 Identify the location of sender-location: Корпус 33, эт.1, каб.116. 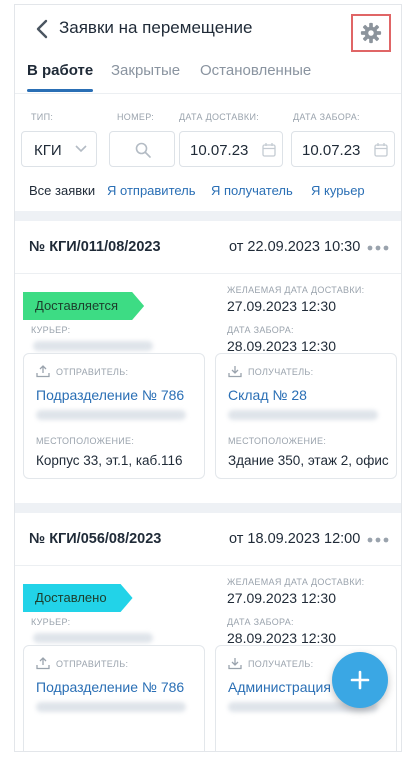
(109, 460).